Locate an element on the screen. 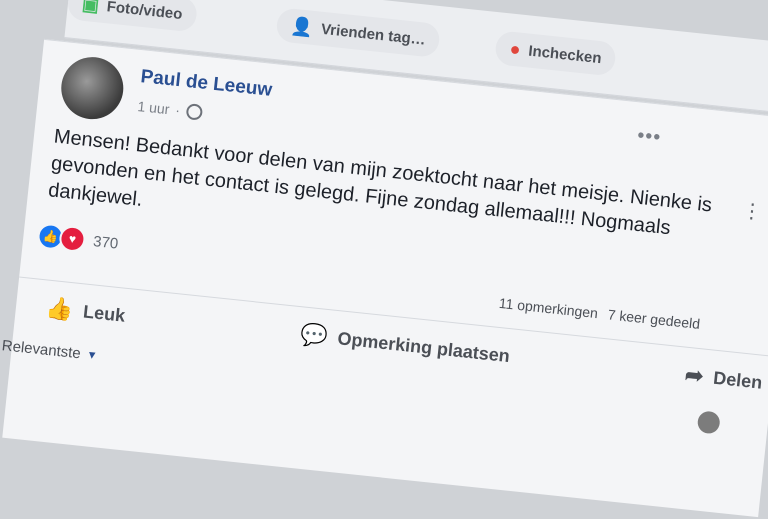  avatar is located at coordinates (92, 88).